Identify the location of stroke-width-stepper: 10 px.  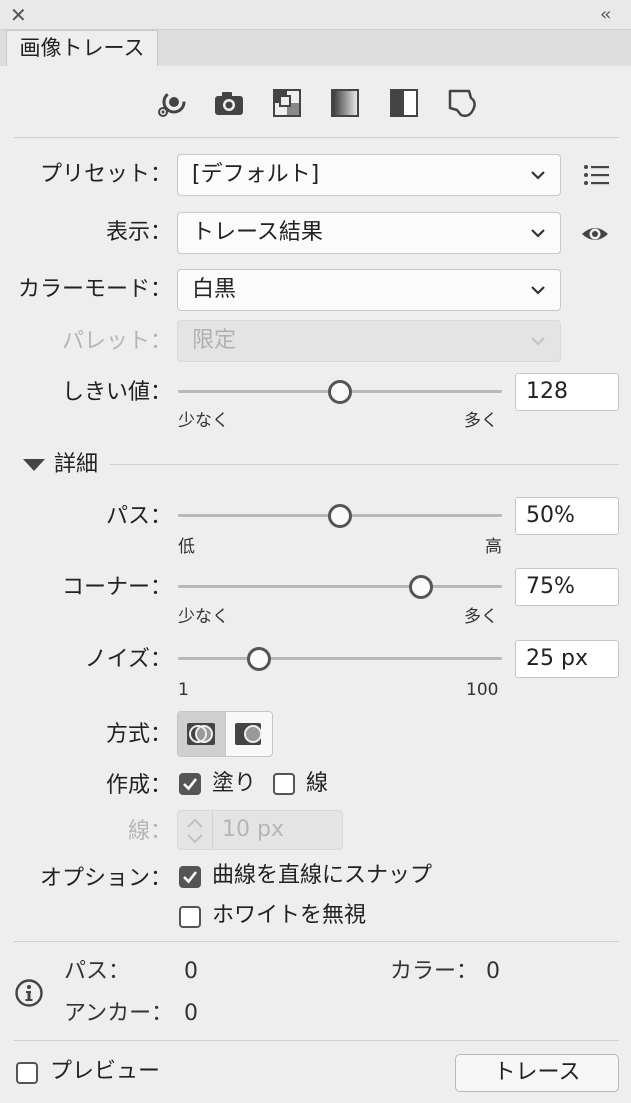
(260, 830).